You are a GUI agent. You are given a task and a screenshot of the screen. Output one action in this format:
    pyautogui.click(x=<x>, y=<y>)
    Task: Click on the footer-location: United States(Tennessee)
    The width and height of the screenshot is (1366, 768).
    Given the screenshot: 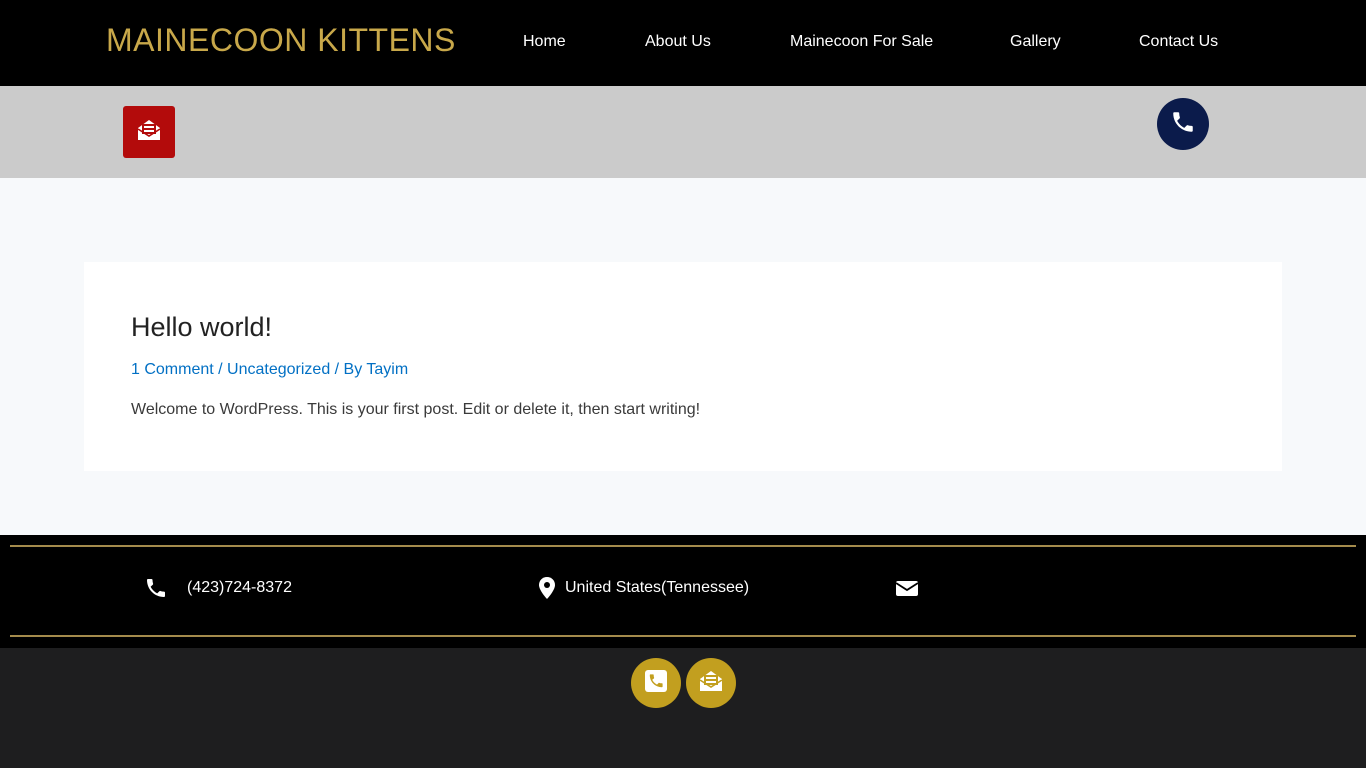 What is the action you would take?
    pyautogui.click(x=642, y=588)
    